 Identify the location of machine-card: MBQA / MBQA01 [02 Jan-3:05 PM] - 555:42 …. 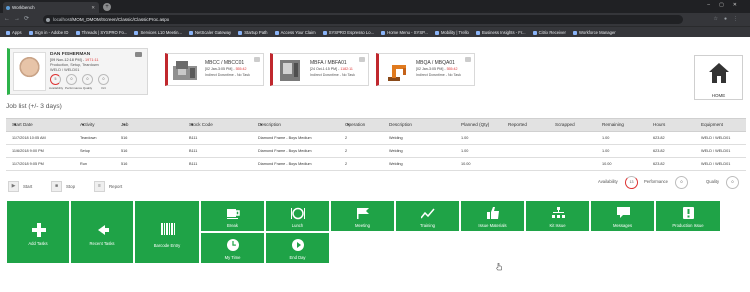
(425, 69).